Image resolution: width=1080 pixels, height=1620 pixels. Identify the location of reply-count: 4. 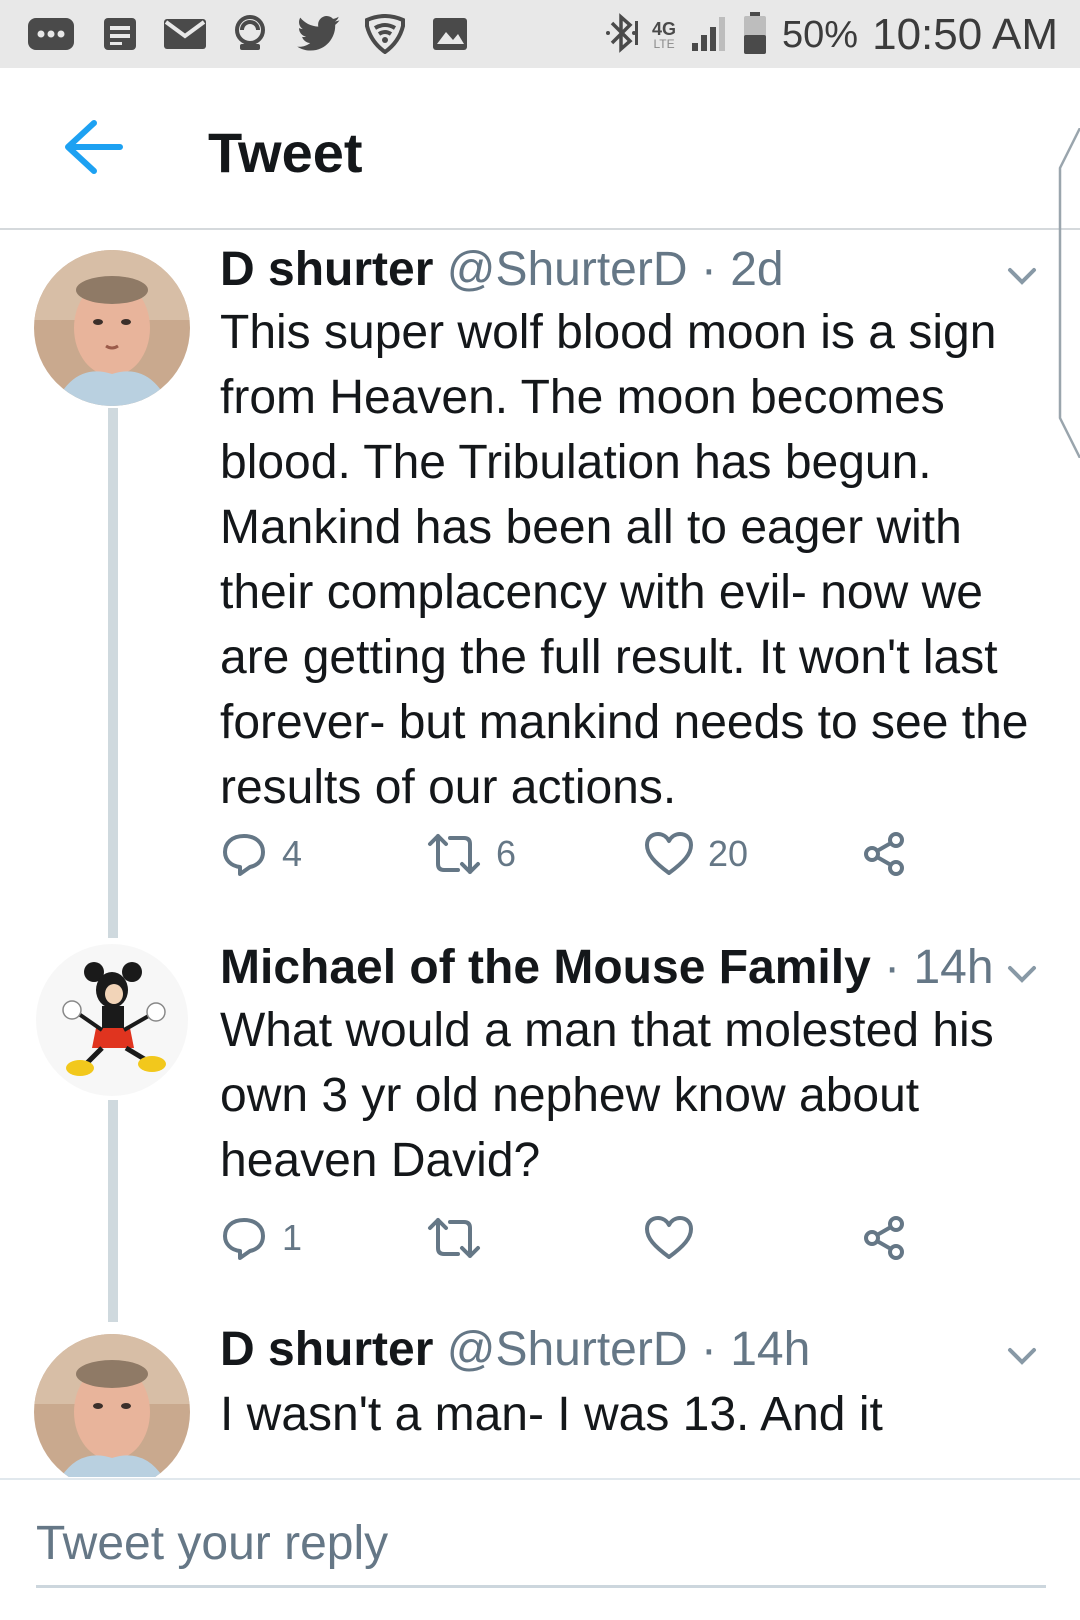
(292, 853).